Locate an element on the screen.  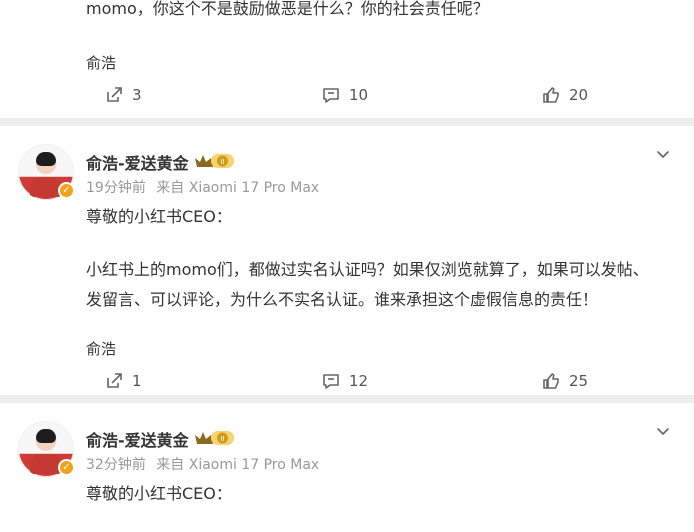
comment-actions: 3 10 20 is located at coordinates (347, 95).